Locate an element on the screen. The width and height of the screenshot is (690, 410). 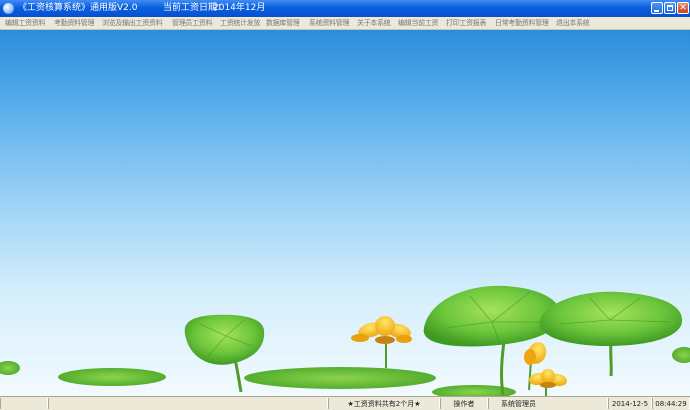
status-date: 2014-12-5 is located at coordinates (630, 403).